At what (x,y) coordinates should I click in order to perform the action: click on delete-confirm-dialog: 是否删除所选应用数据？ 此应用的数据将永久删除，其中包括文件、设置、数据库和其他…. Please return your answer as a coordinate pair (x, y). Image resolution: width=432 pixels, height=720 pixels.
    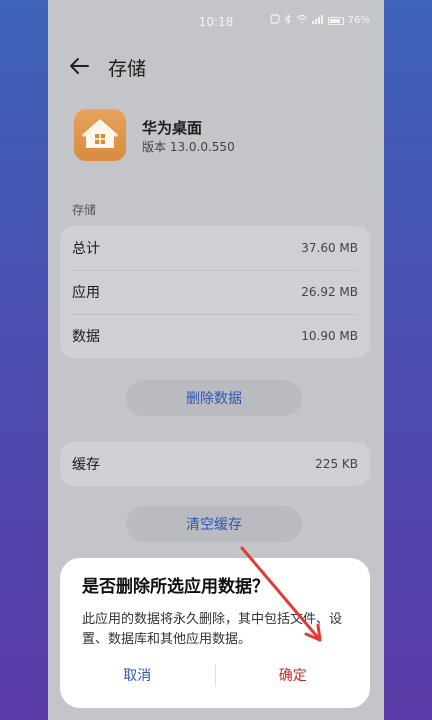
    Looking at the image, I should click on (215, 633).